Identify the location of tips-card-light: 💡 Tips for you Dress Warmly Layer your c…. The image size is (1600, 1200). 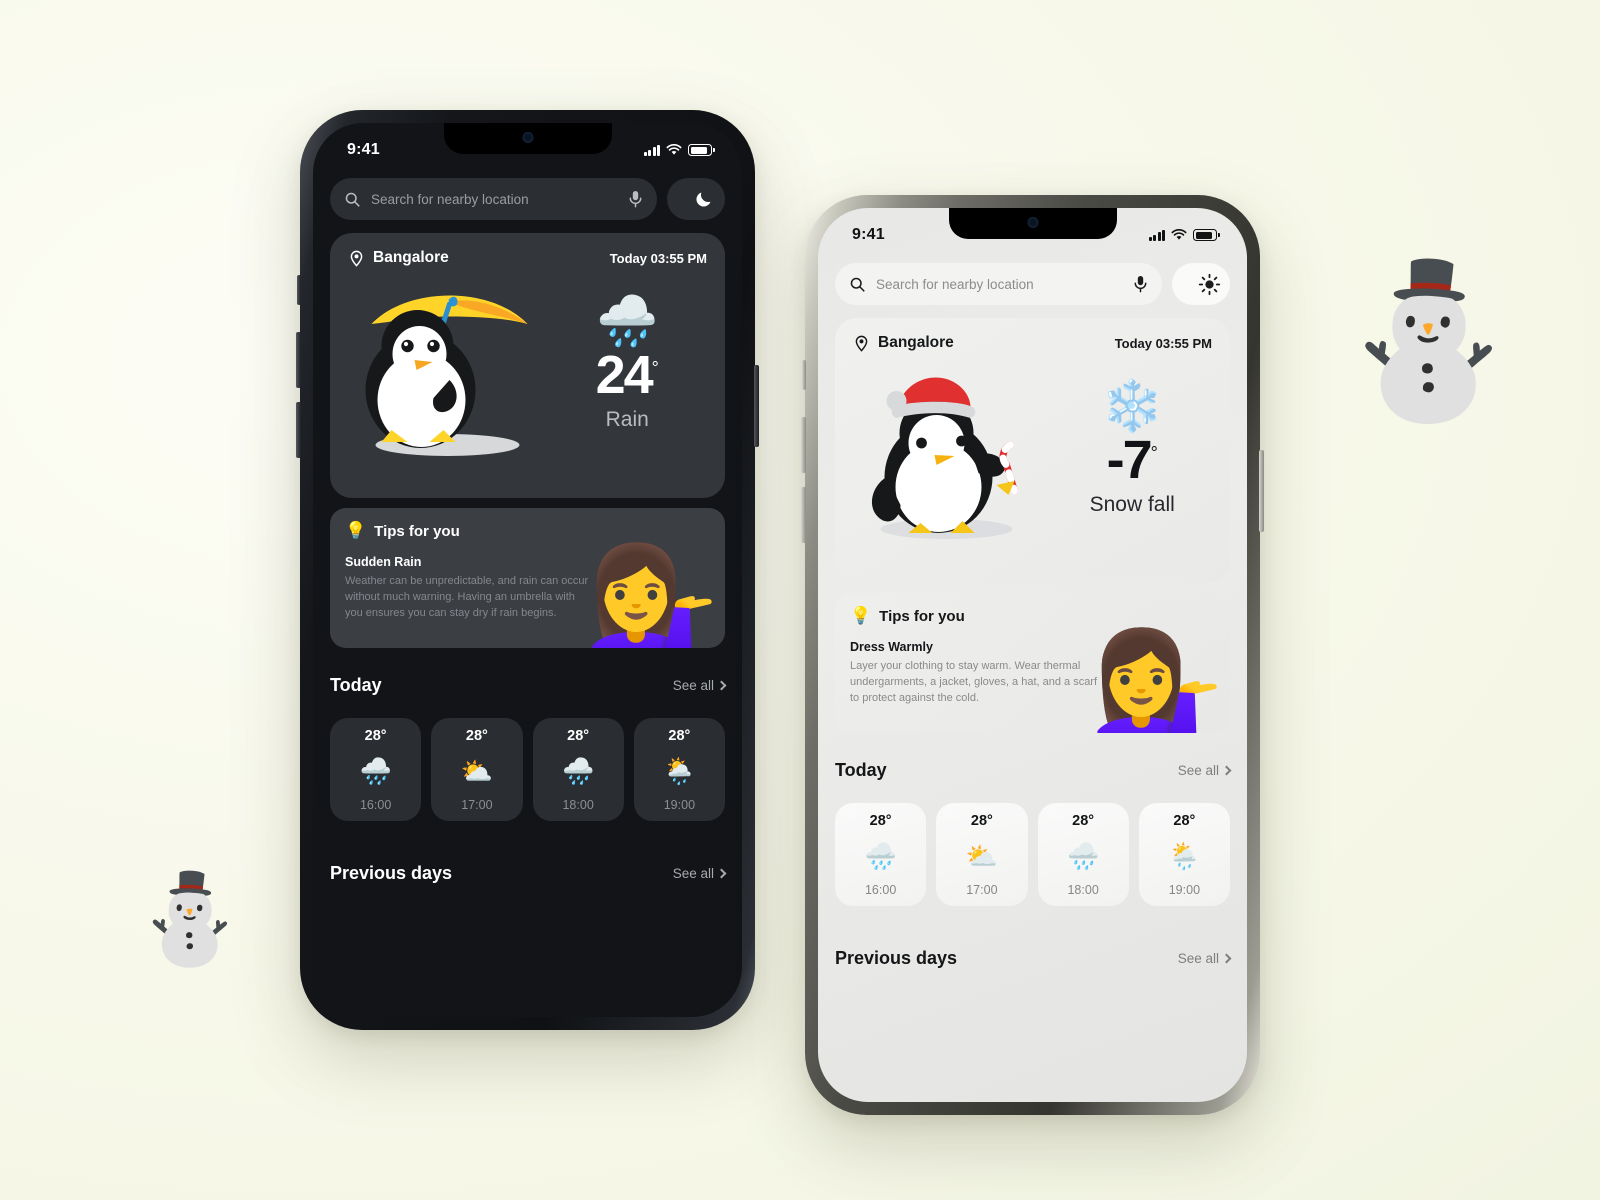
(1032, 663).